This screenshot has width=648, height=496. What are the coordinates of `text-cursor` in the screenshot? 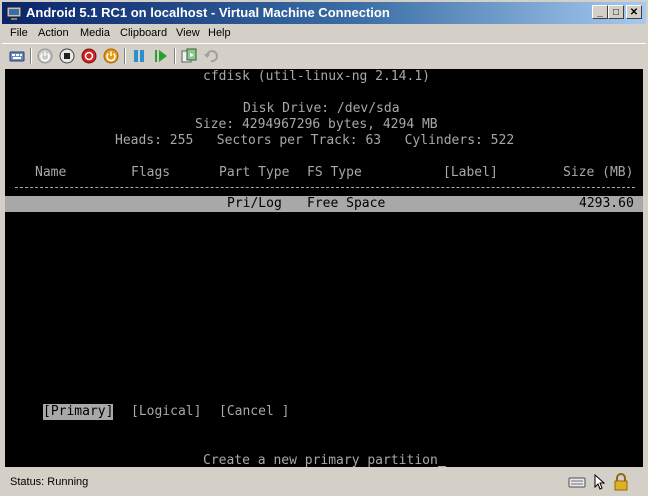 It's located at (441, 466).